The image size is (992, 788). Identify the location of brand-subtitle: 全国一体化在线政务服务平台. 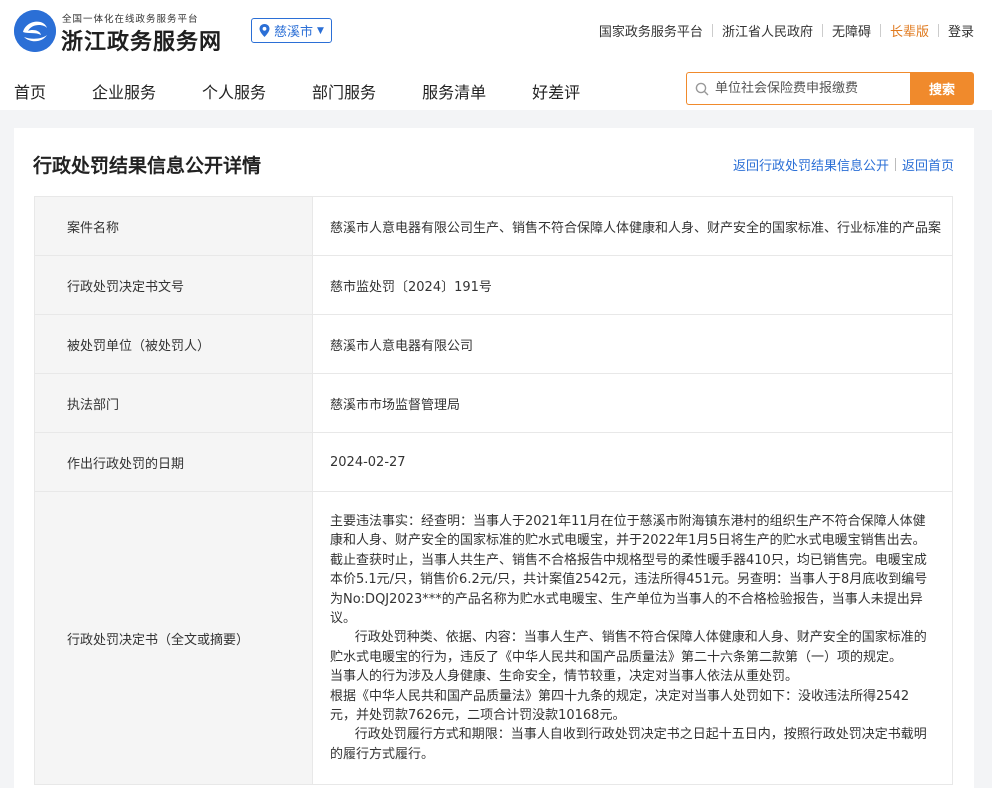
(130, 19).